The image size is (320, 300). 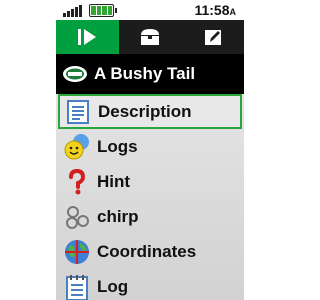 I want to click on menu-item-label: chirp, so click(x=118, y=216).